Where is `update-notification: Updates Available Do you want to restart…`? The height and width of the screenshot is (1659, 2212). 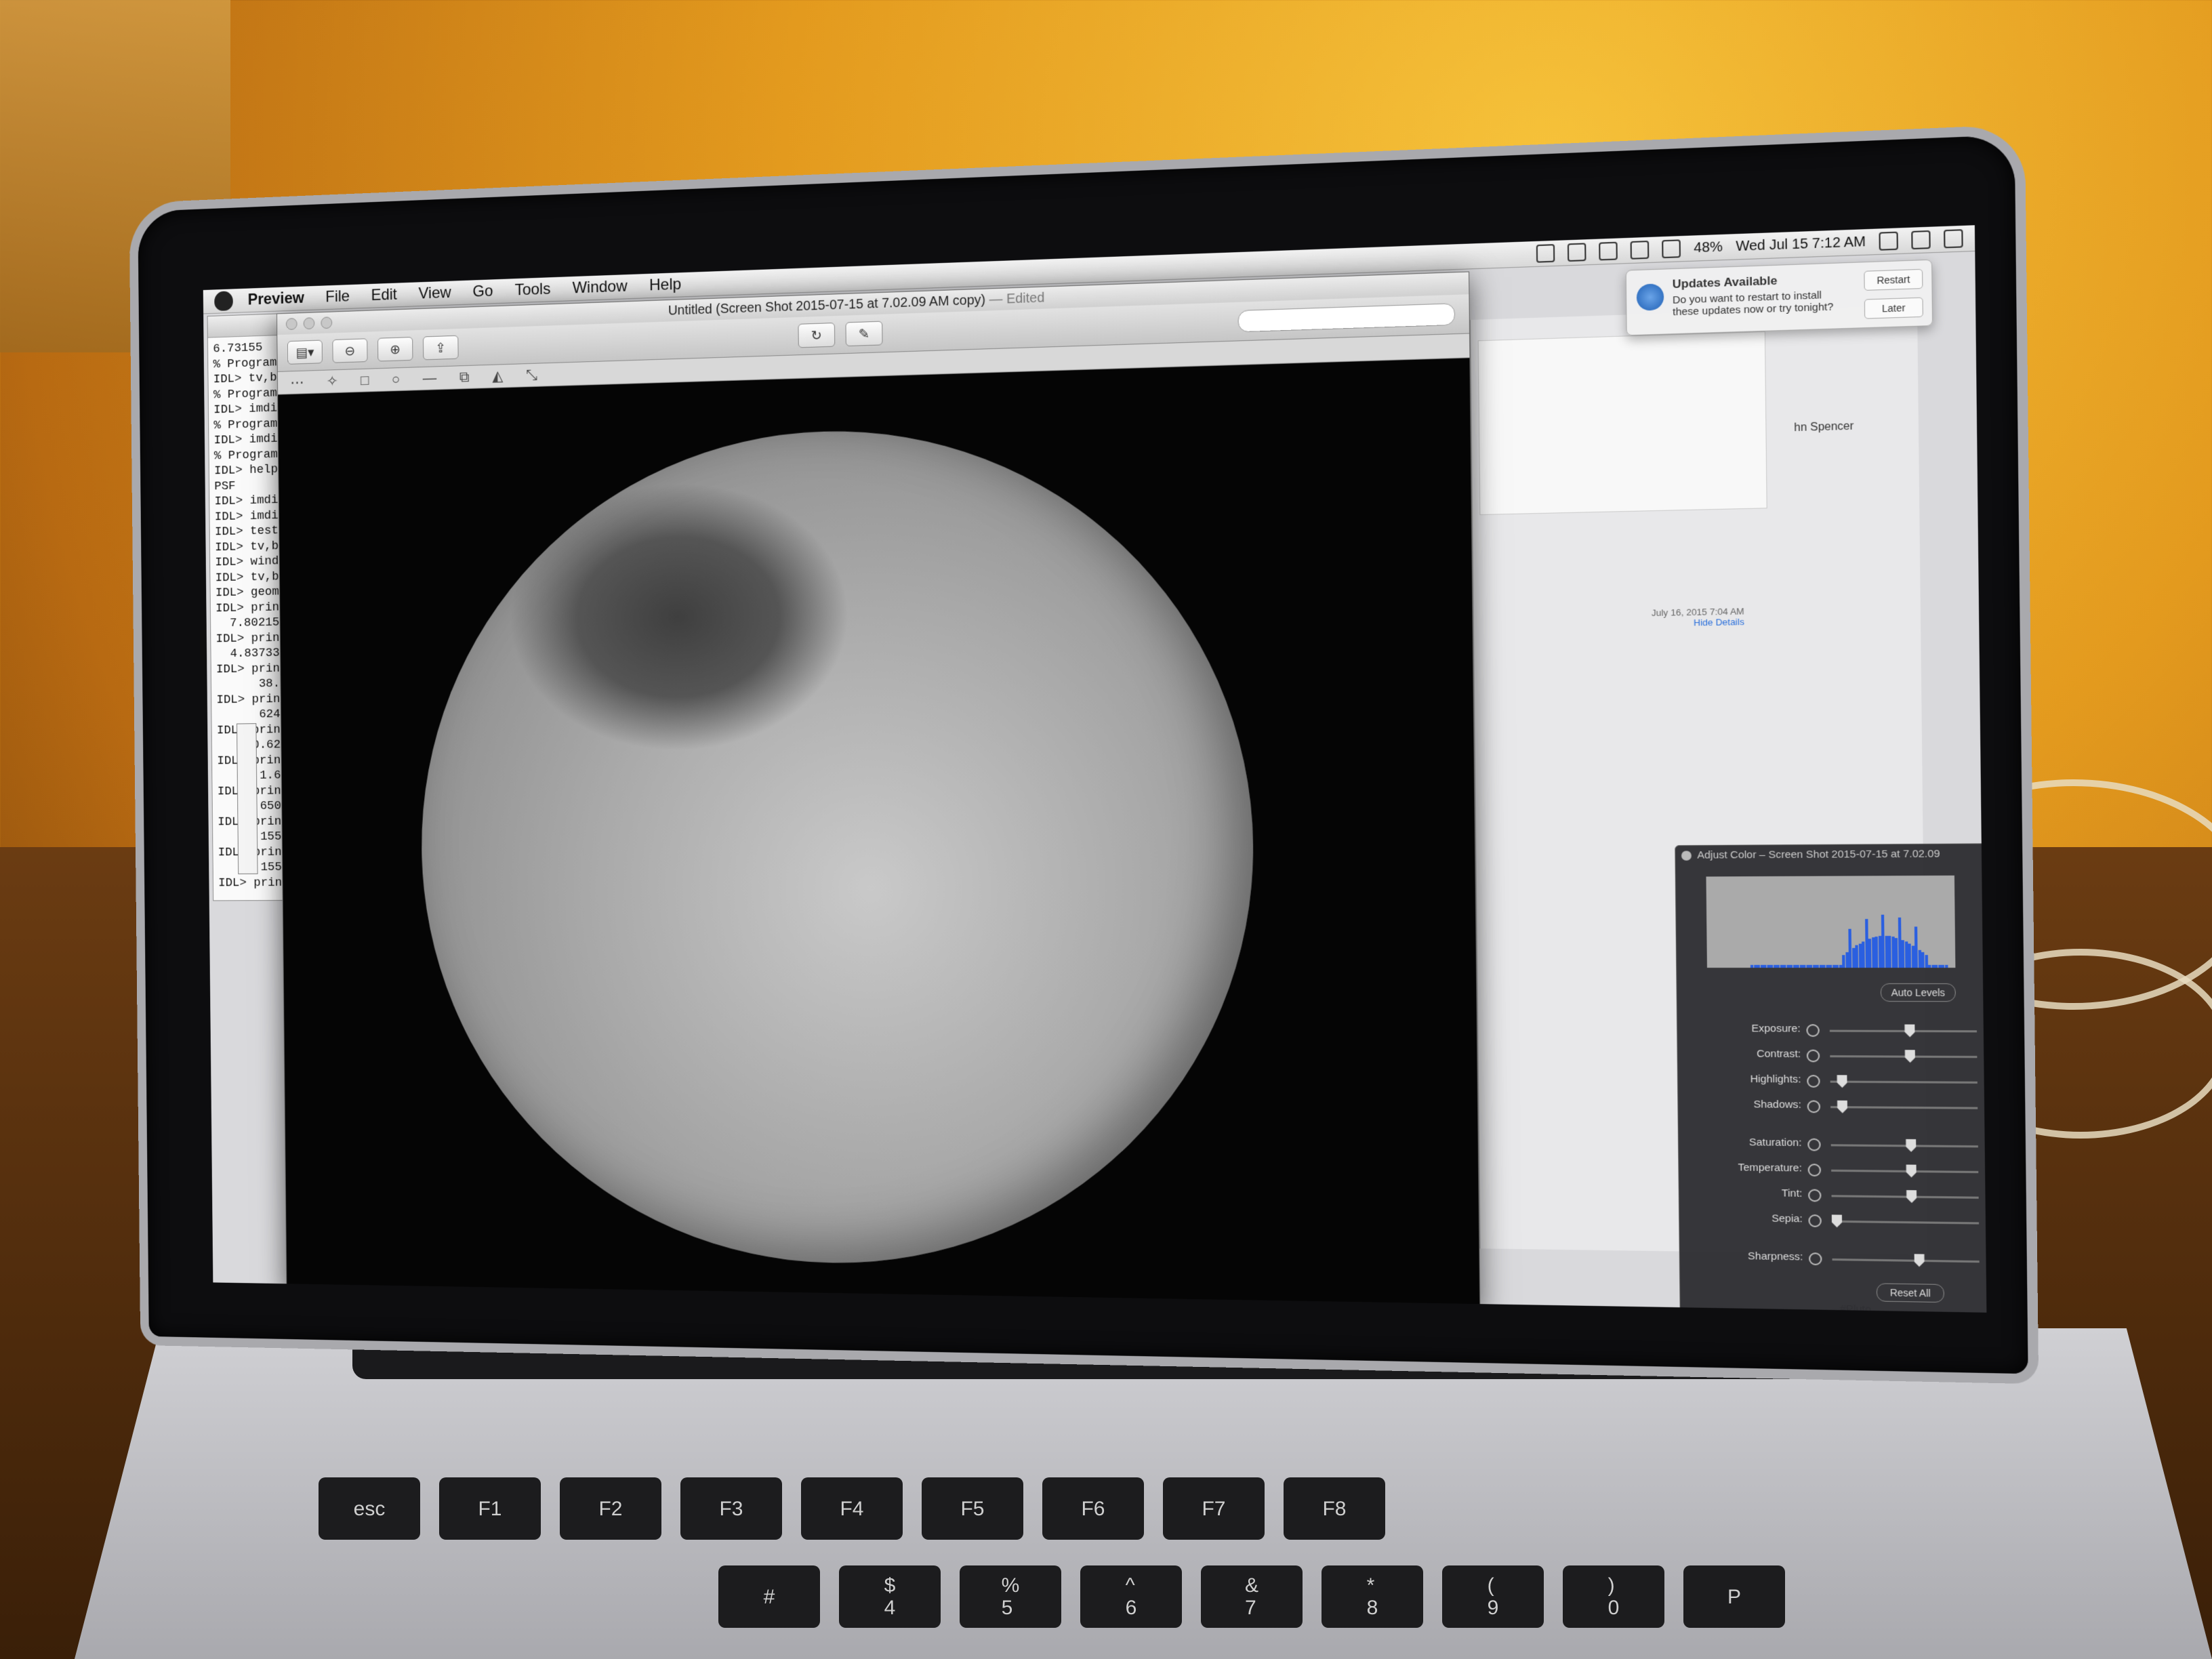
update-notification: Updates Available Do you want to restart… is located at coordinates (1779, 298).